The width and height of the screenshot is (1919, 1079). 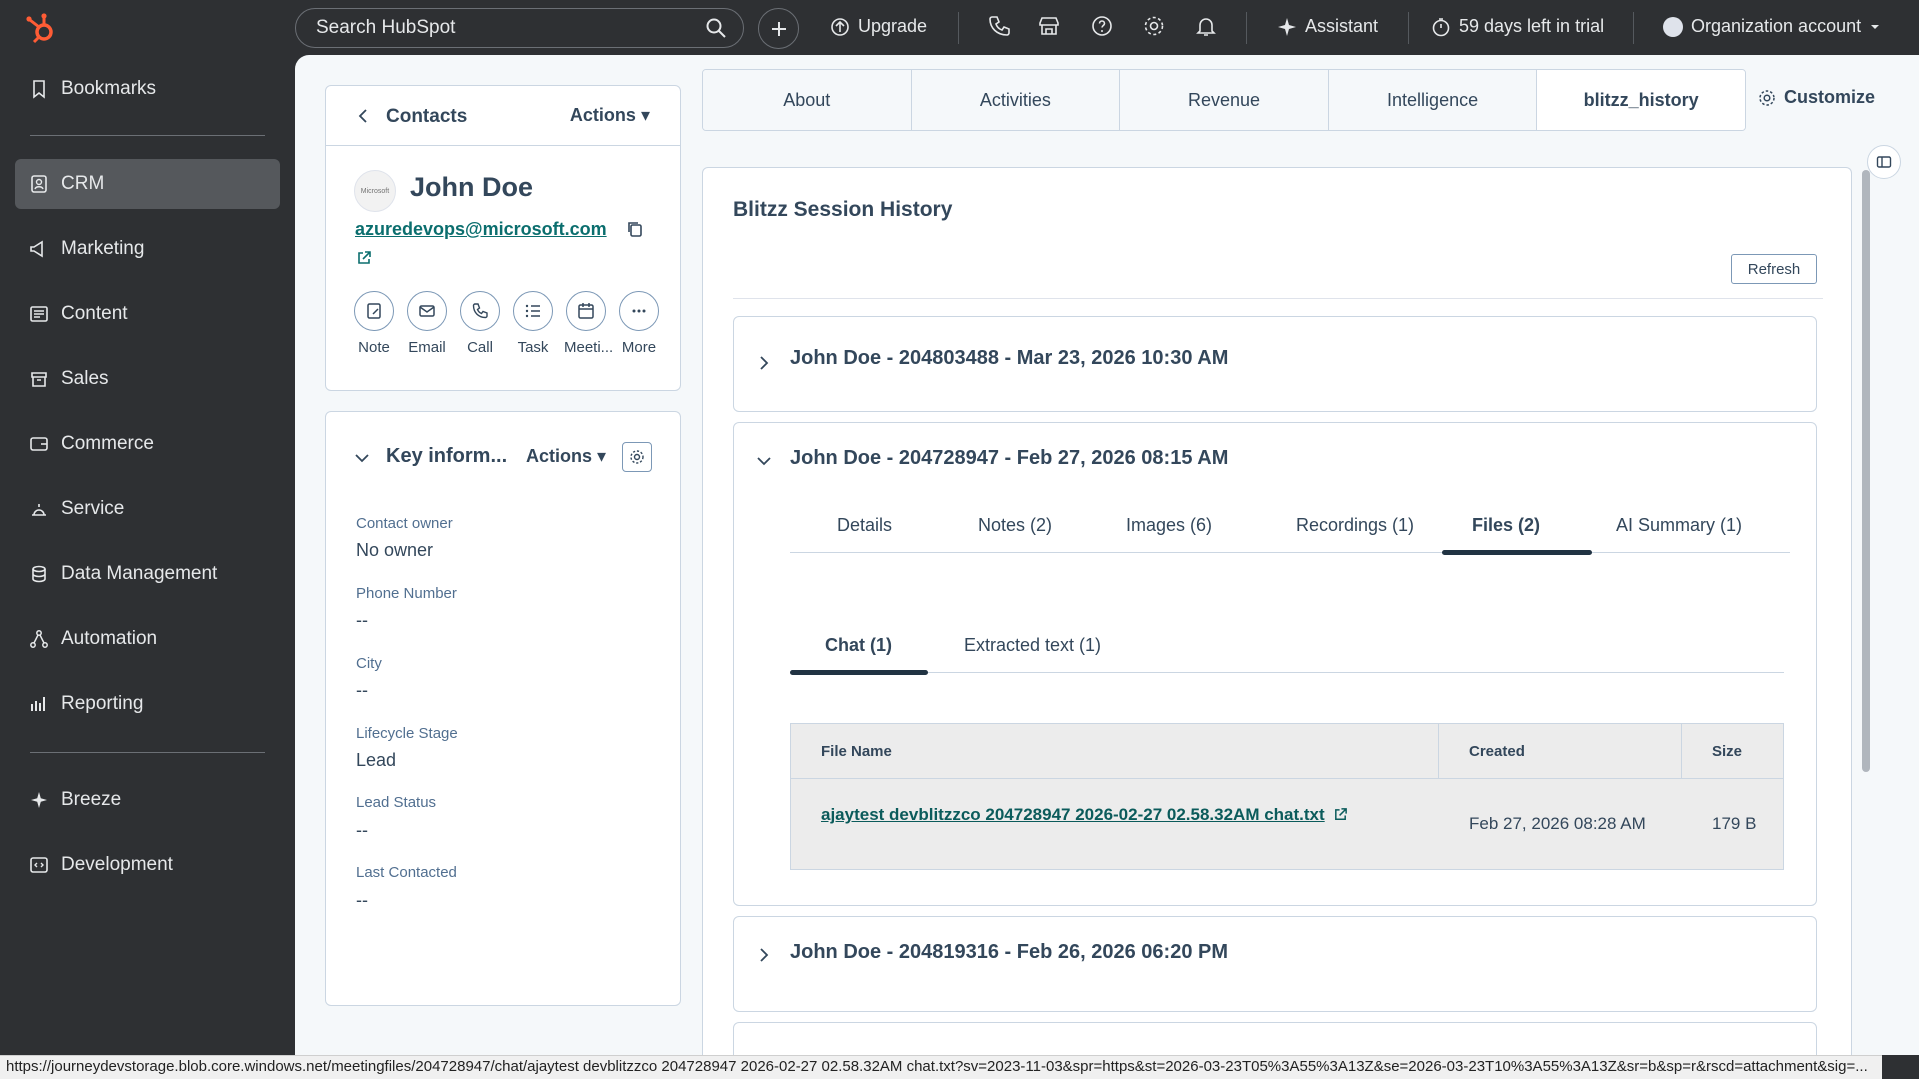 I want to click on code-icon, so click(x=39, y=865).